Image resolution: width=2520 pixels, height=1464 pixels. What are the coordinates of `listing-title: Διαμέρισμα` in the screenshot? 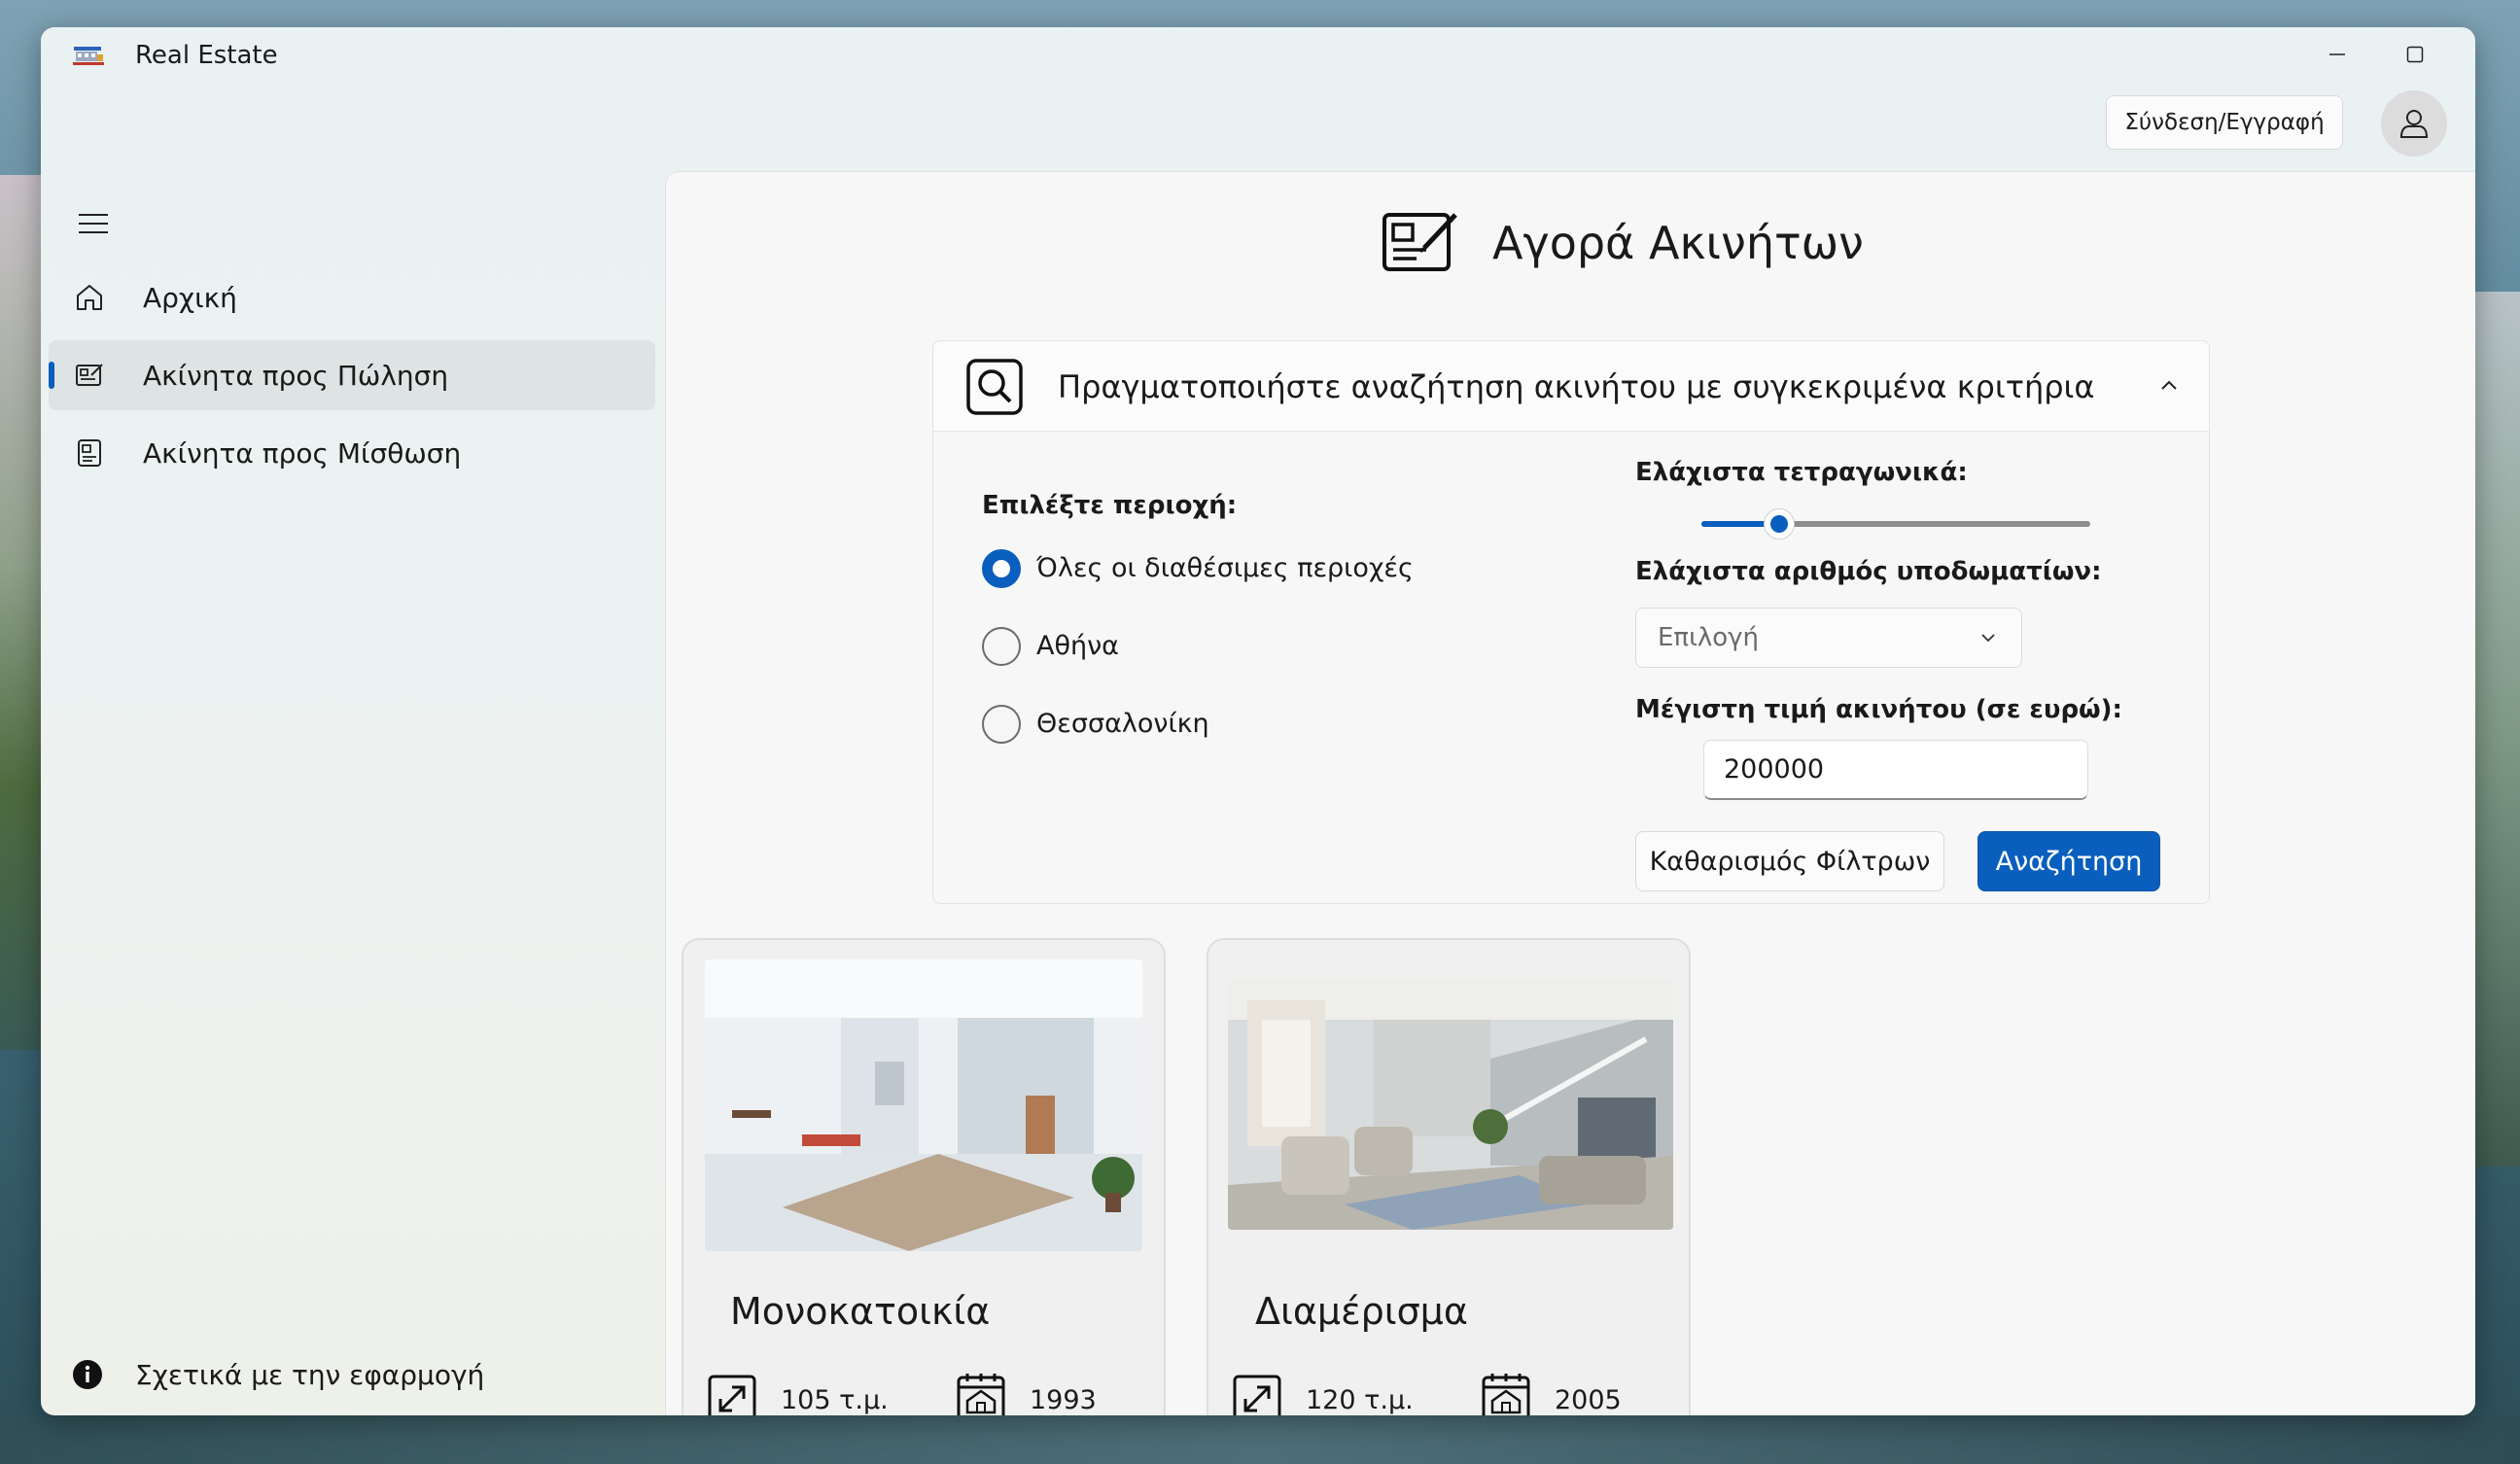 It's located at (1361, 1312).